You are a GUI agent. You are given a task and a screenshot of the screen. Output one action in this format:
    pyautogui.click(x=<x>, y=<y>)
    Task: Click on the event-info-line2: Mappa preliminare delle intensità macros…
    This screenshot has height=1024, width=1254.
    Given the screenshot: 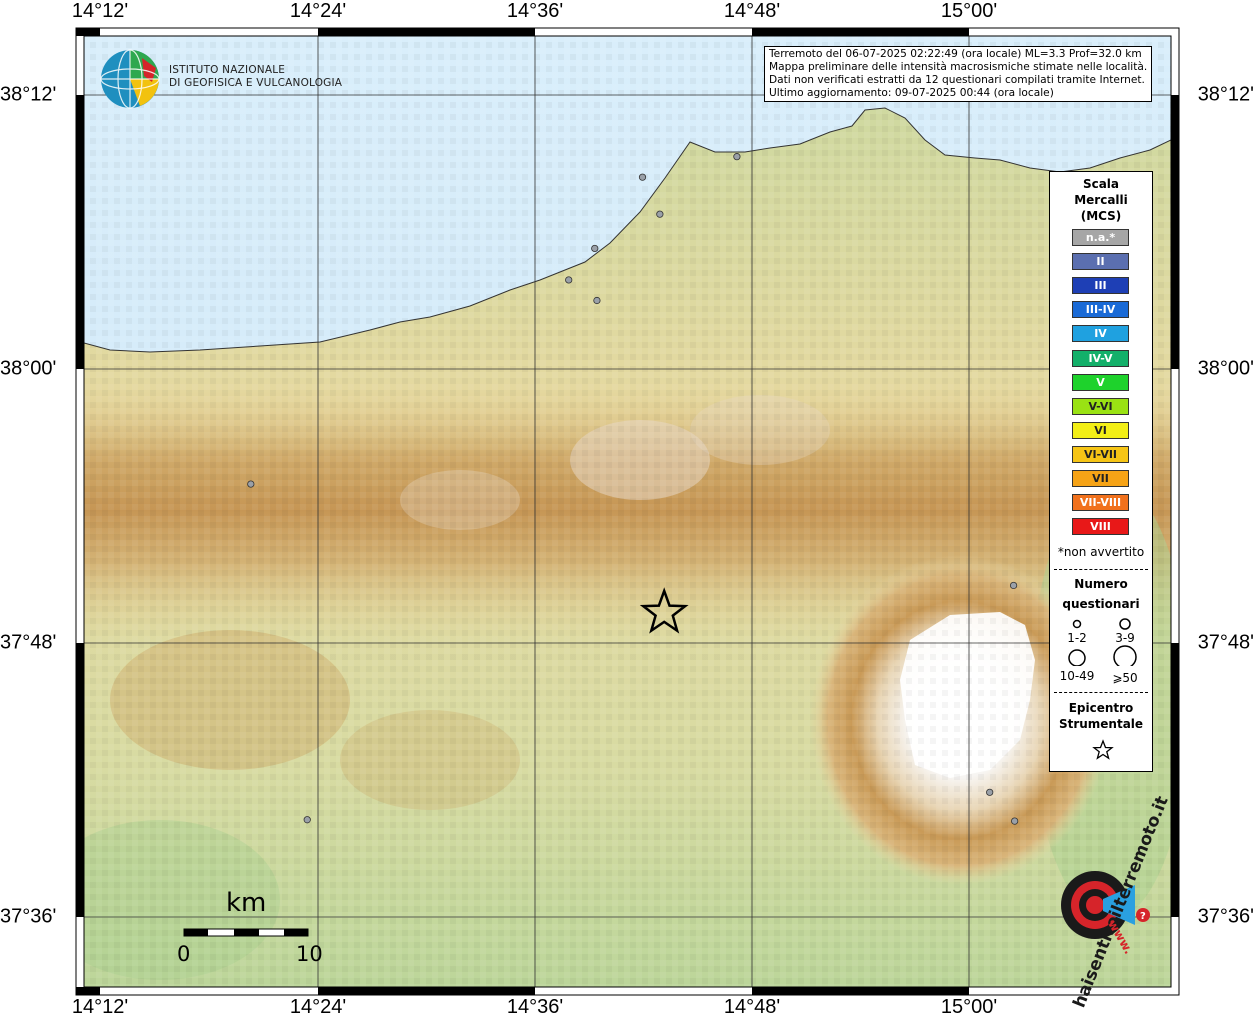 What is the action you would take?
    pyautogui.click(x=958, y=67)
    